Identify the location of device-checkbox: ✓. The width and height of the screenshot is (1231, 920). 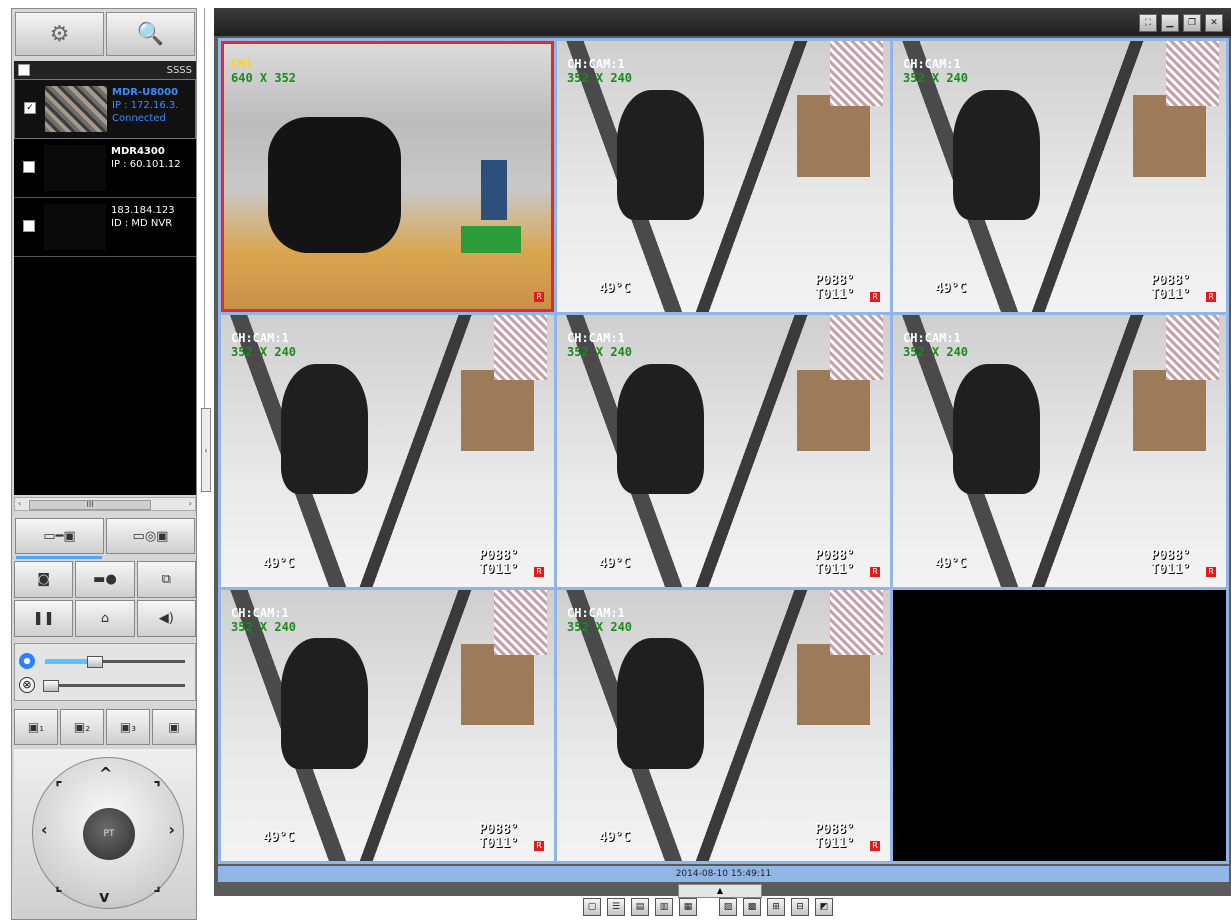
(30, 108).